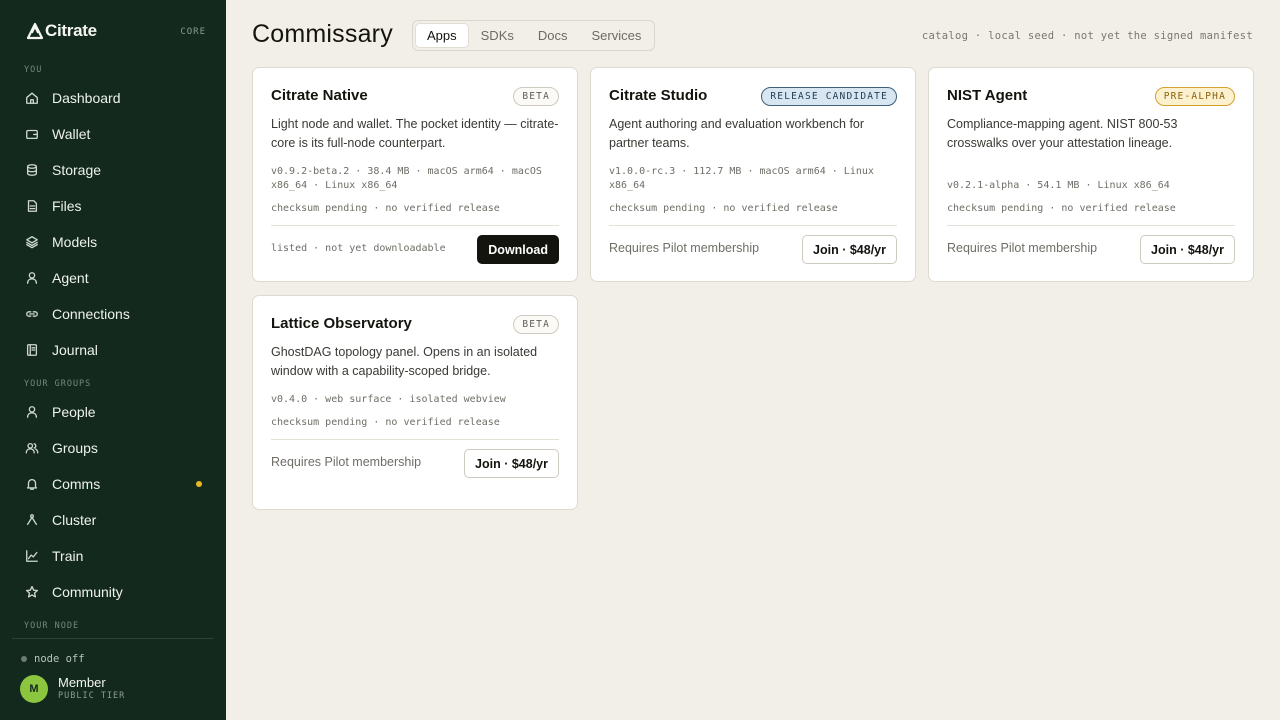 The image size is (1280, 720). Describe the element at coordinates (113, 206) in the screenshot. I see `sidebar-item-files: Files` at that location.